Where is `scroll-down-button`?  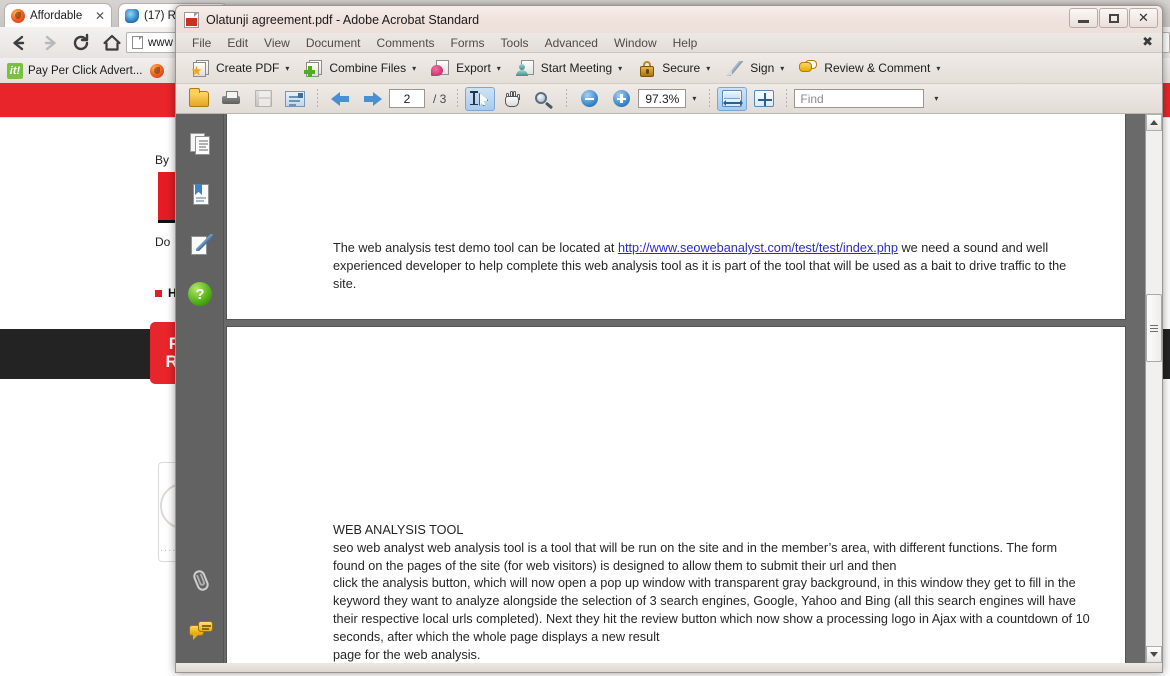 scroll-down-button is located at coordinates (1154, 654).